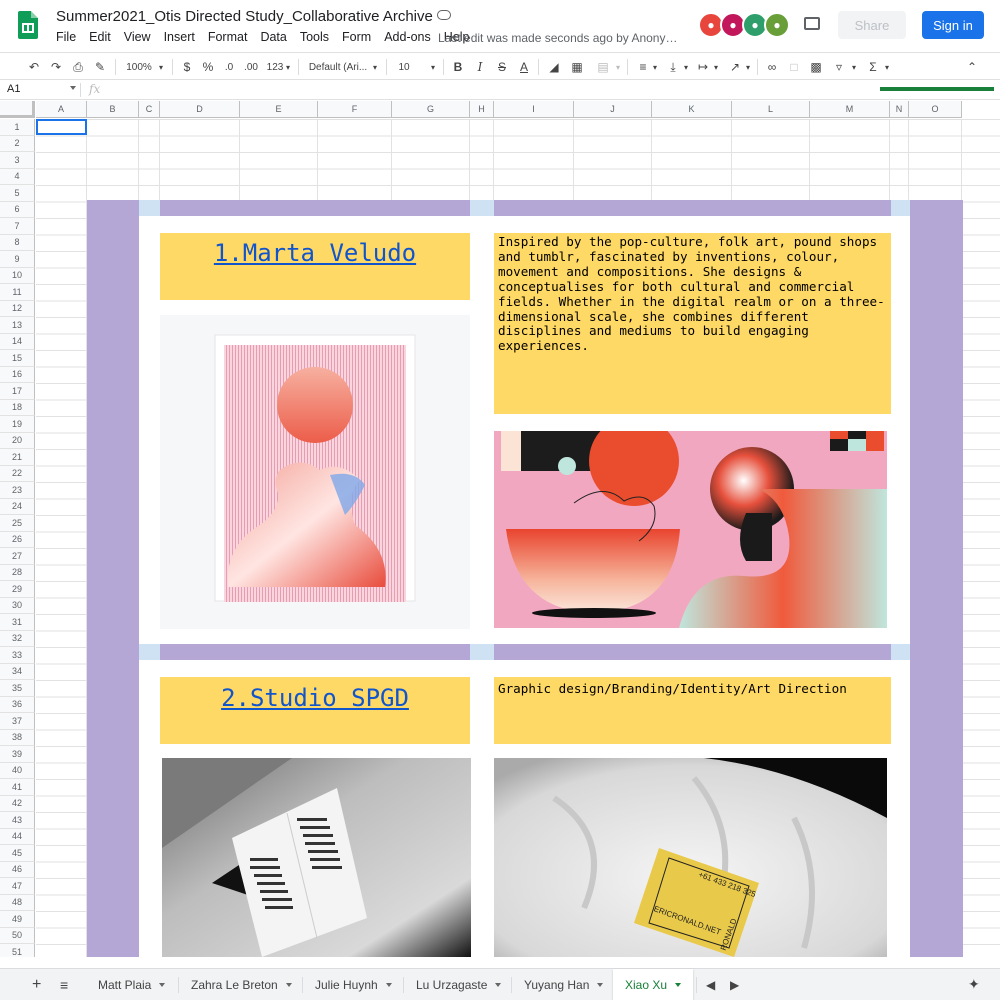  I want to click on row-header: 25, so click(17, 523).